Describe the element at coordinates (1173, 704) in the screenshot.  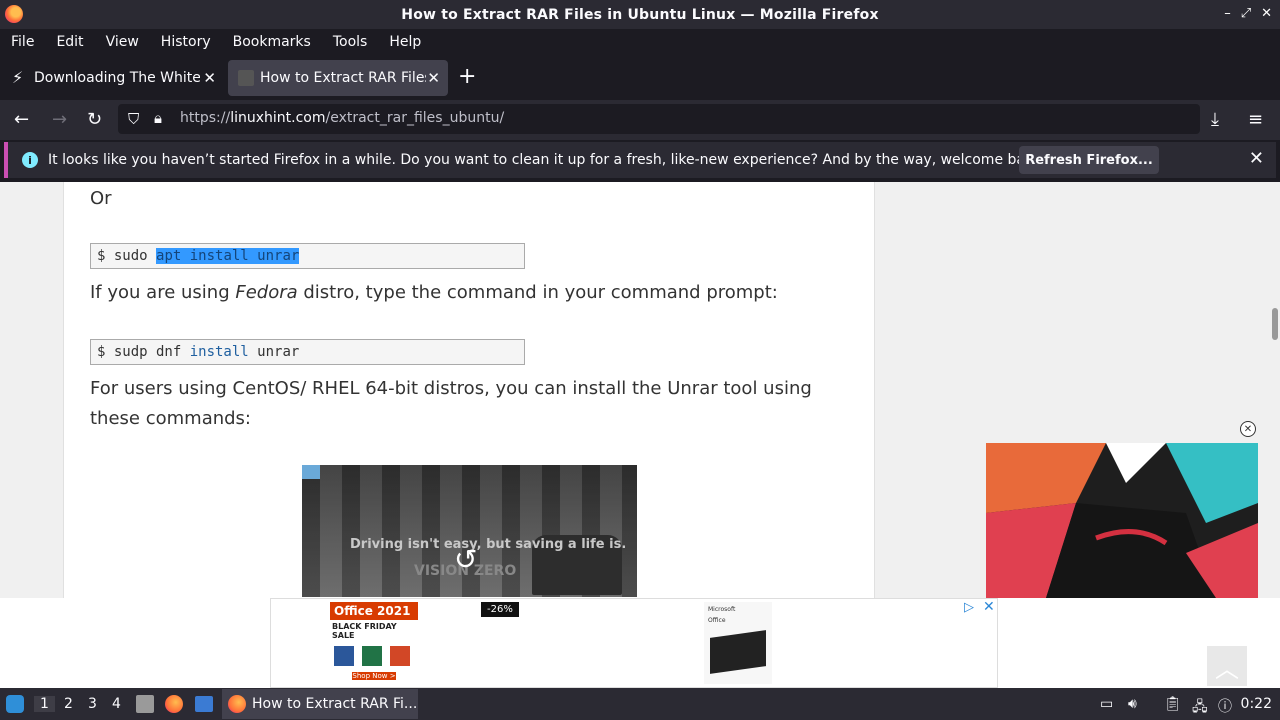
I see `clipboard-icon: 📋︎` at that location.